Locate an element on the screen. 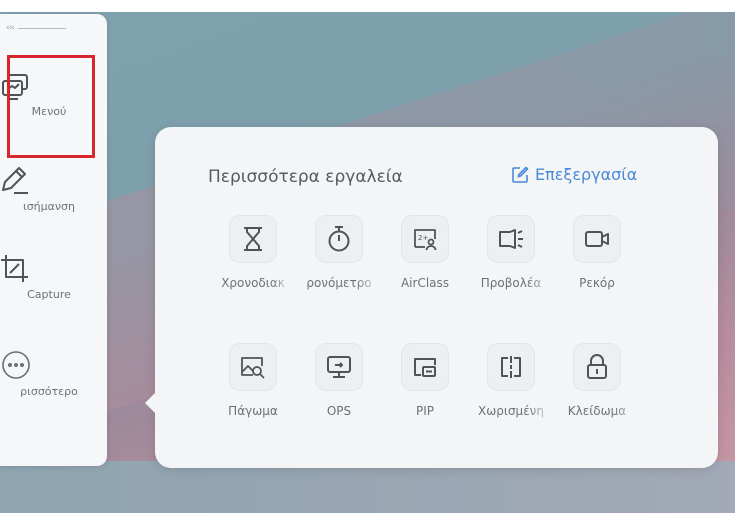 The image size is (735, 513). tool-label: AirClass is located at coordinates (425, 283).